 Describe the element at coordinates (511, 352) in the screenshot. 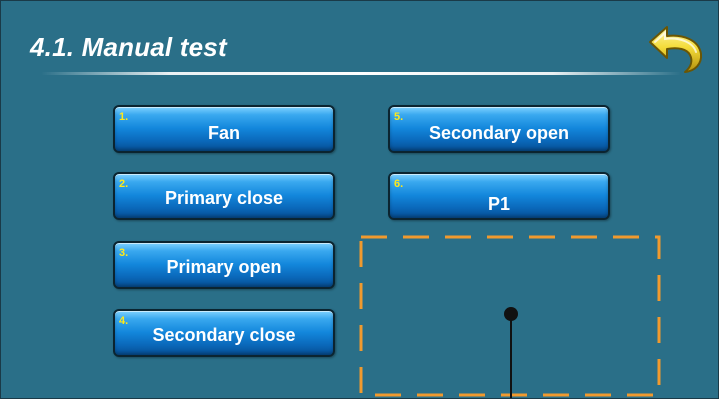

I see `probe-sensor-icon` at that location.